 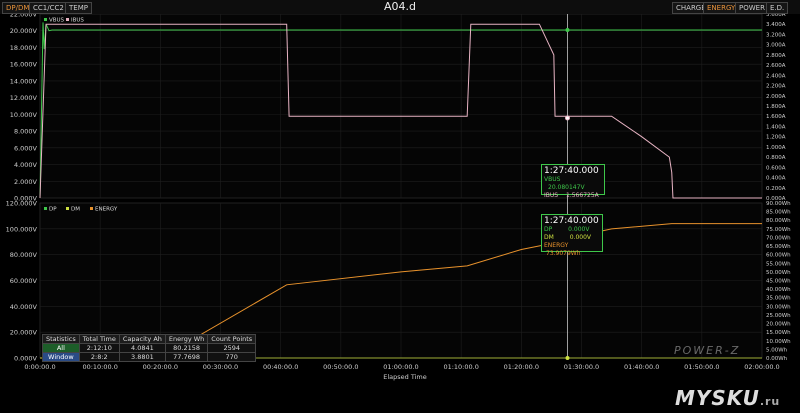 I want to click on y-right-tick-label: 30.00Wh, so click(x=778, y=307).